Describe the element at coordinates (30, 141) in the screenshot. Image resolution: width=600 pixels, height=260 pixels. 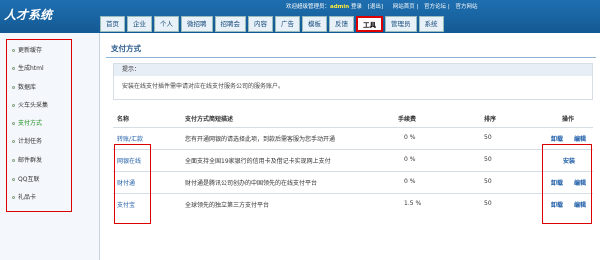
I see `sidebar-item-label: 计划任务` at that location.